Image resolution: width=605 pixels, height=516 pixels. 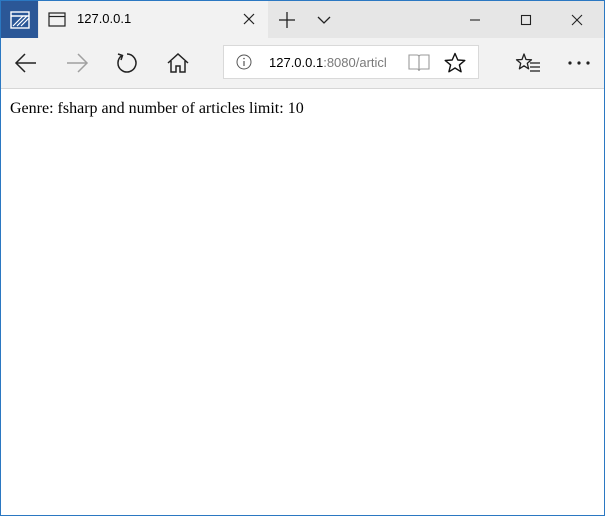 What do you see at coordinates (355, 62) in the screenshot?
I see `url-path: :8080/articl` at bounding box center [355, 62].